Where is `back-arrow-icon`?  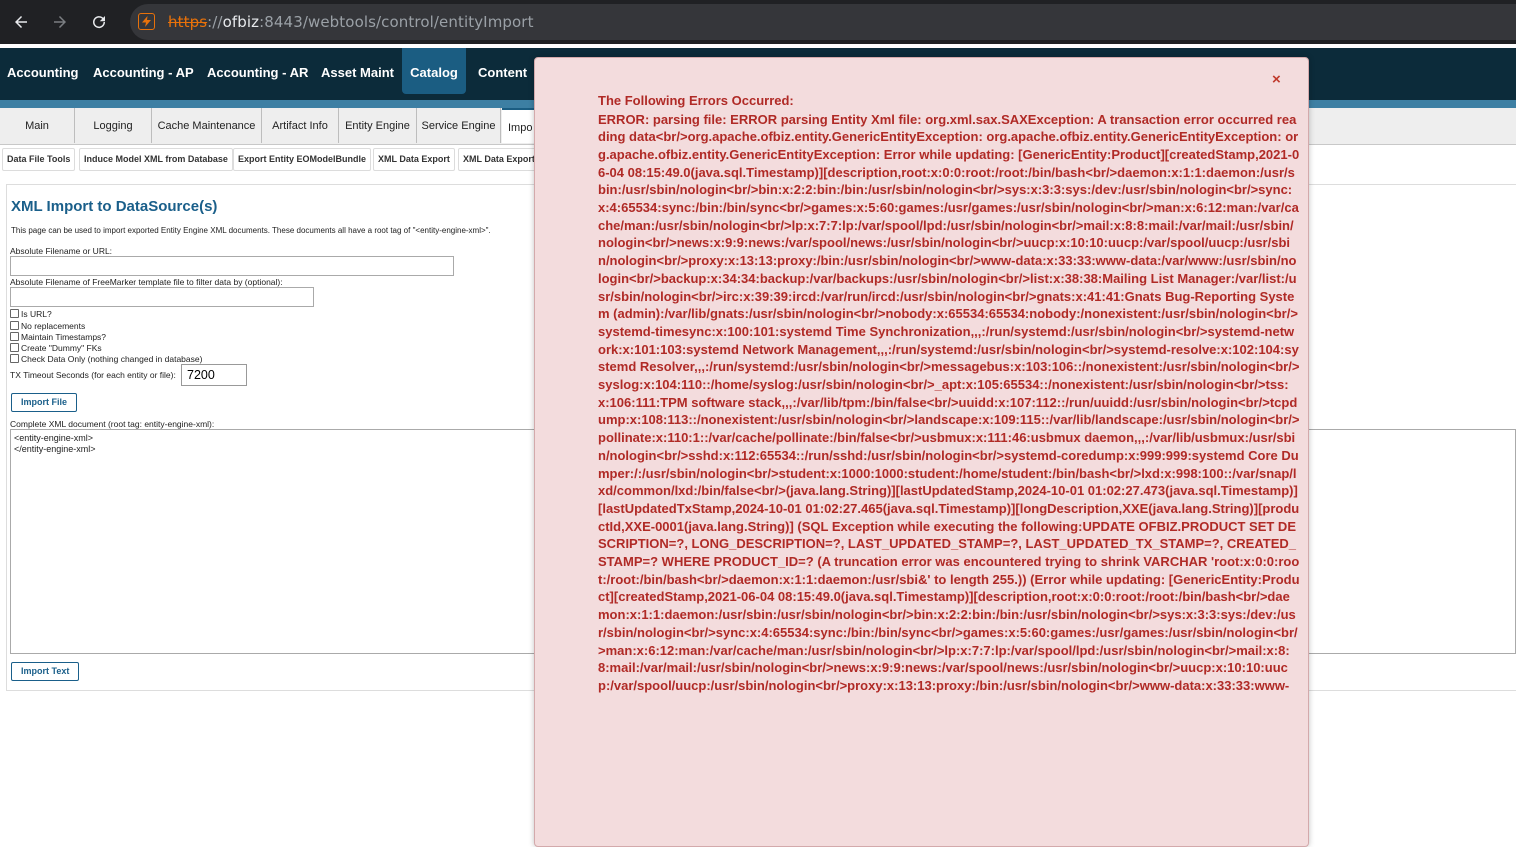
back-arrow-icon is located at coordinates (21, 22).